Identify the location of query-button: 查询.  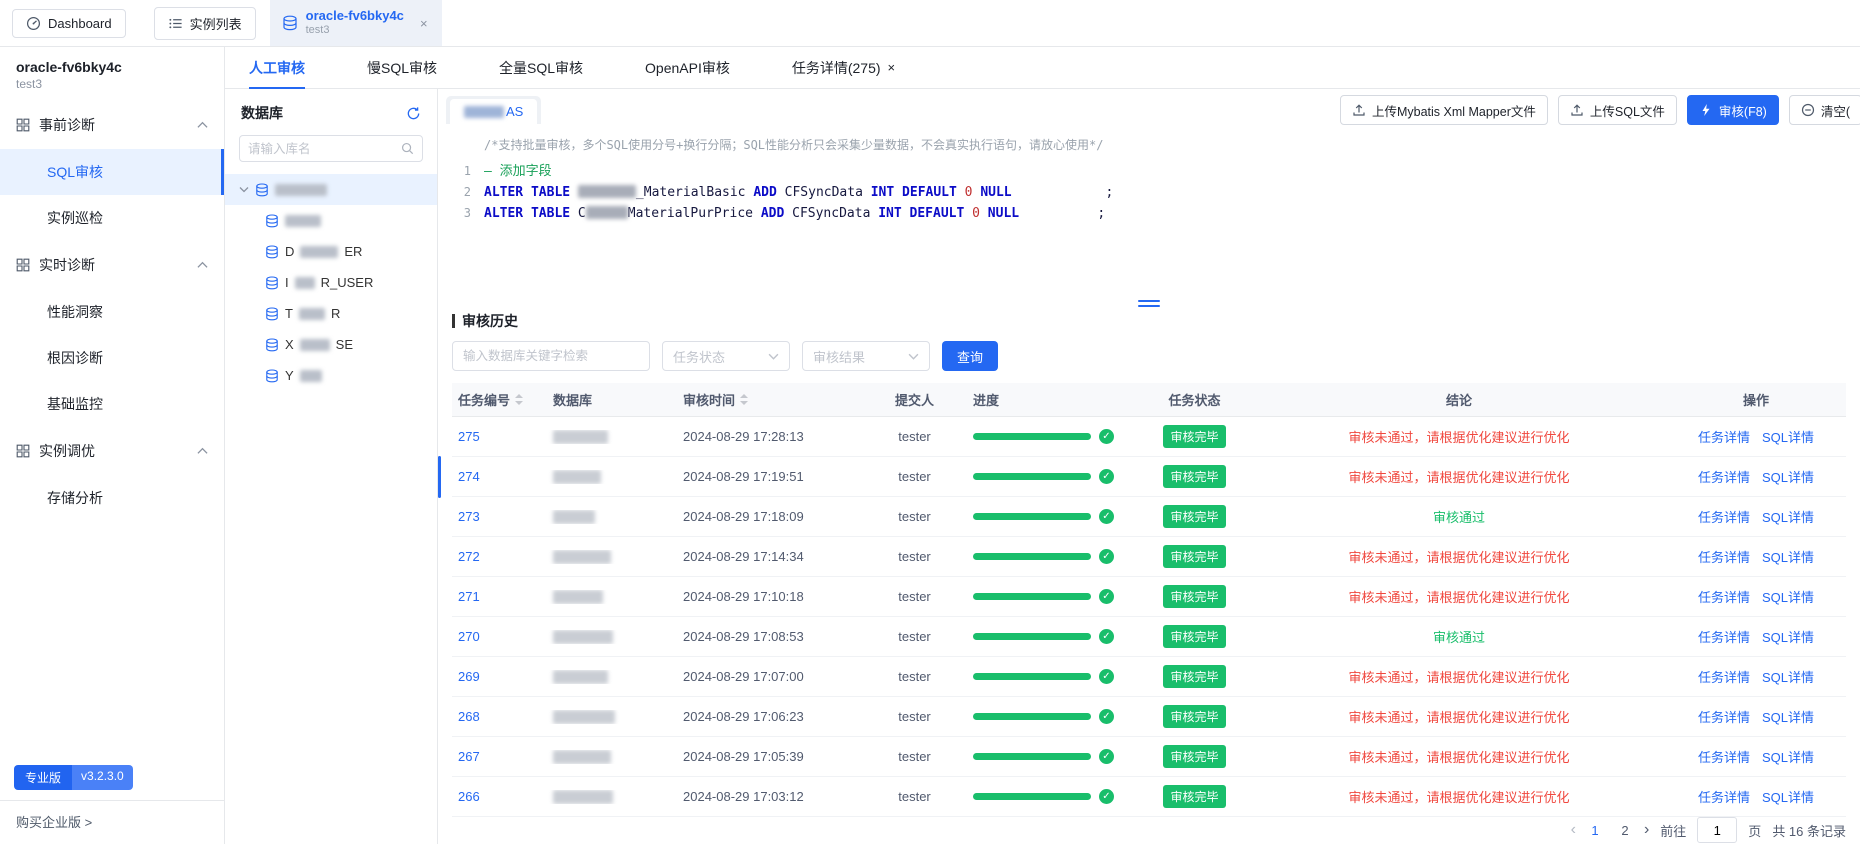
(970, 356).